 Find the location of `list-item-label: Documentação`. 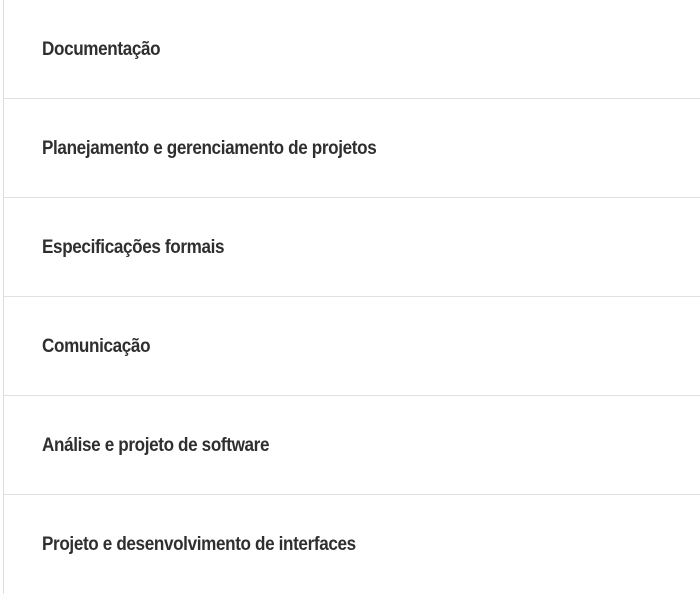

list-item-label: Documentação is located at coordinates (101, 49).